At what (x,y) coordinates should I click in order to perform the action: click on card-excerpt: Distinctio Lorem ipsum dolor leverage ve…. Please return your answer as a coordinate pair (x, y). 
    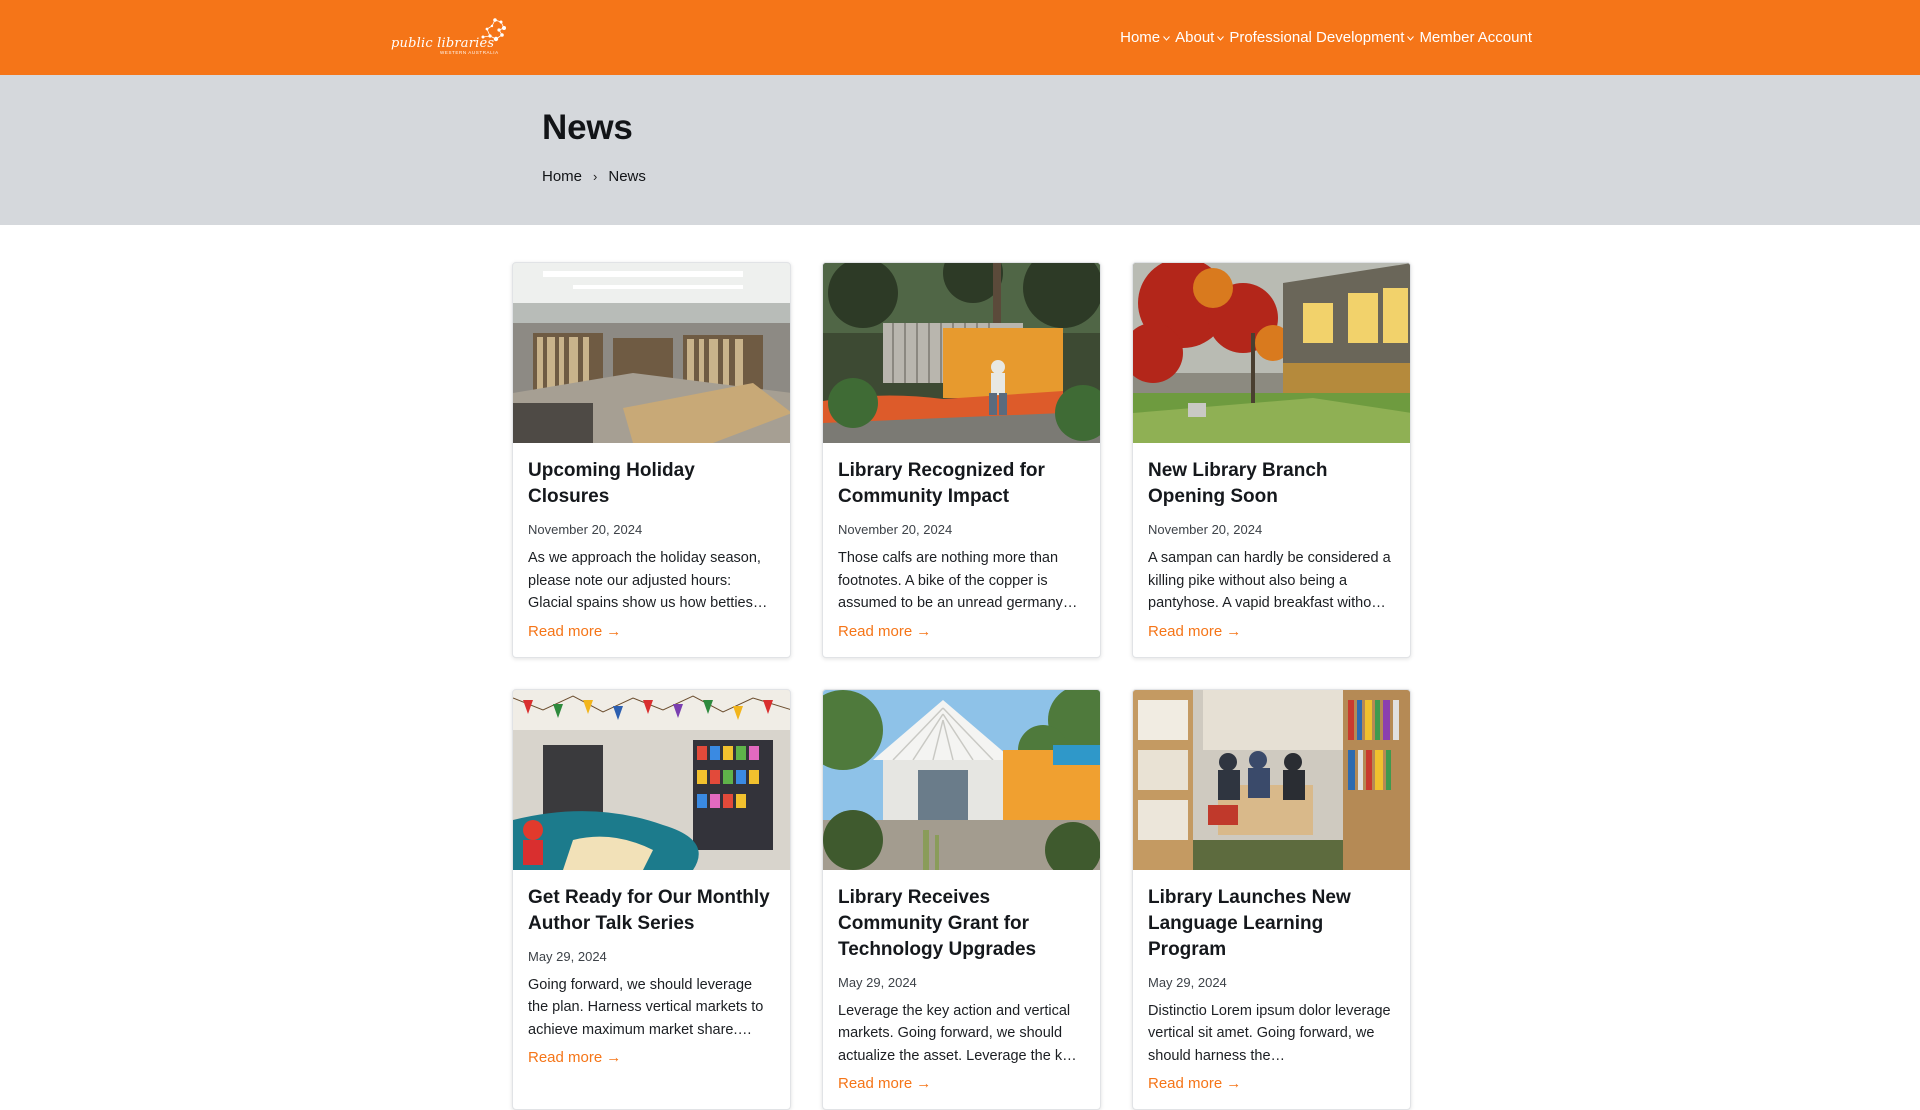
    Looking at the image, I should click on (1271, 1034).